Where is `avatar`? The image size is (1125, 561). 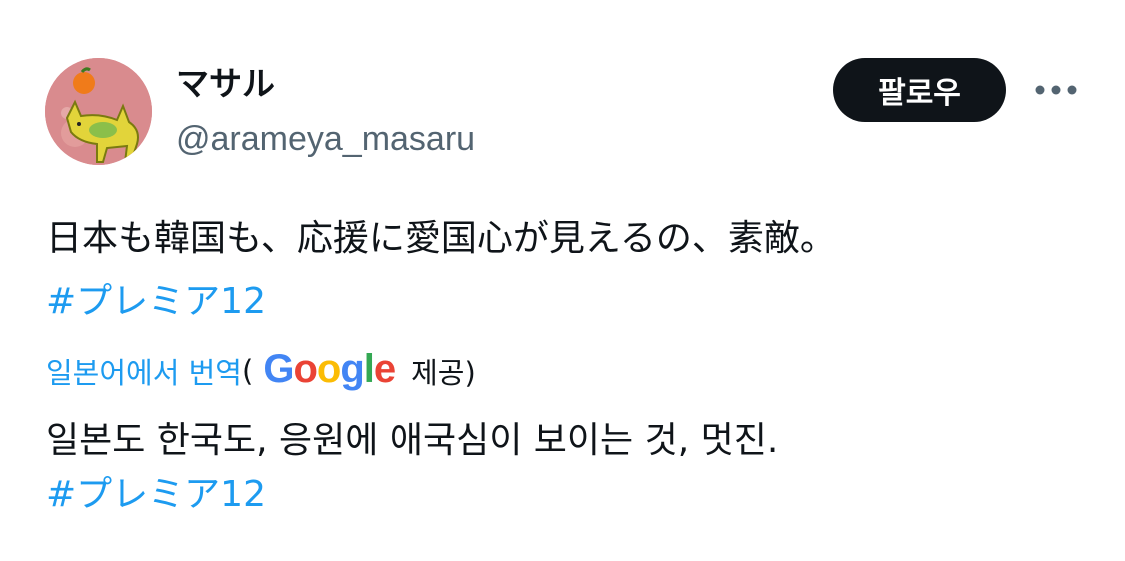
avatar is located at coordinates (98, 111).